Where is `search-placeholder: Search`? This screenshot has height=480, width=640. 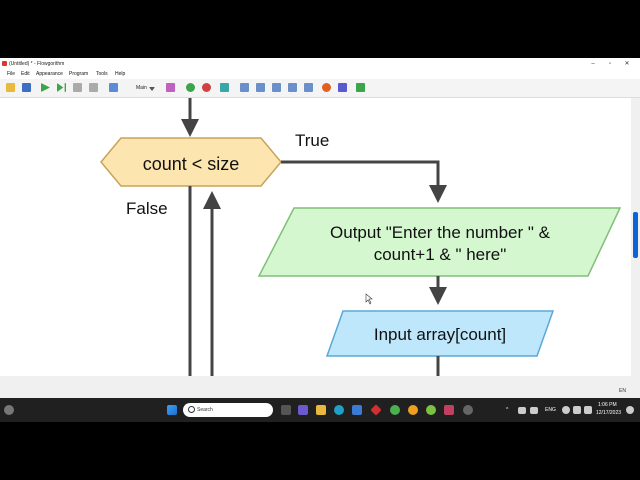 search-placeholder: Search is located at coordinates (205, 410).